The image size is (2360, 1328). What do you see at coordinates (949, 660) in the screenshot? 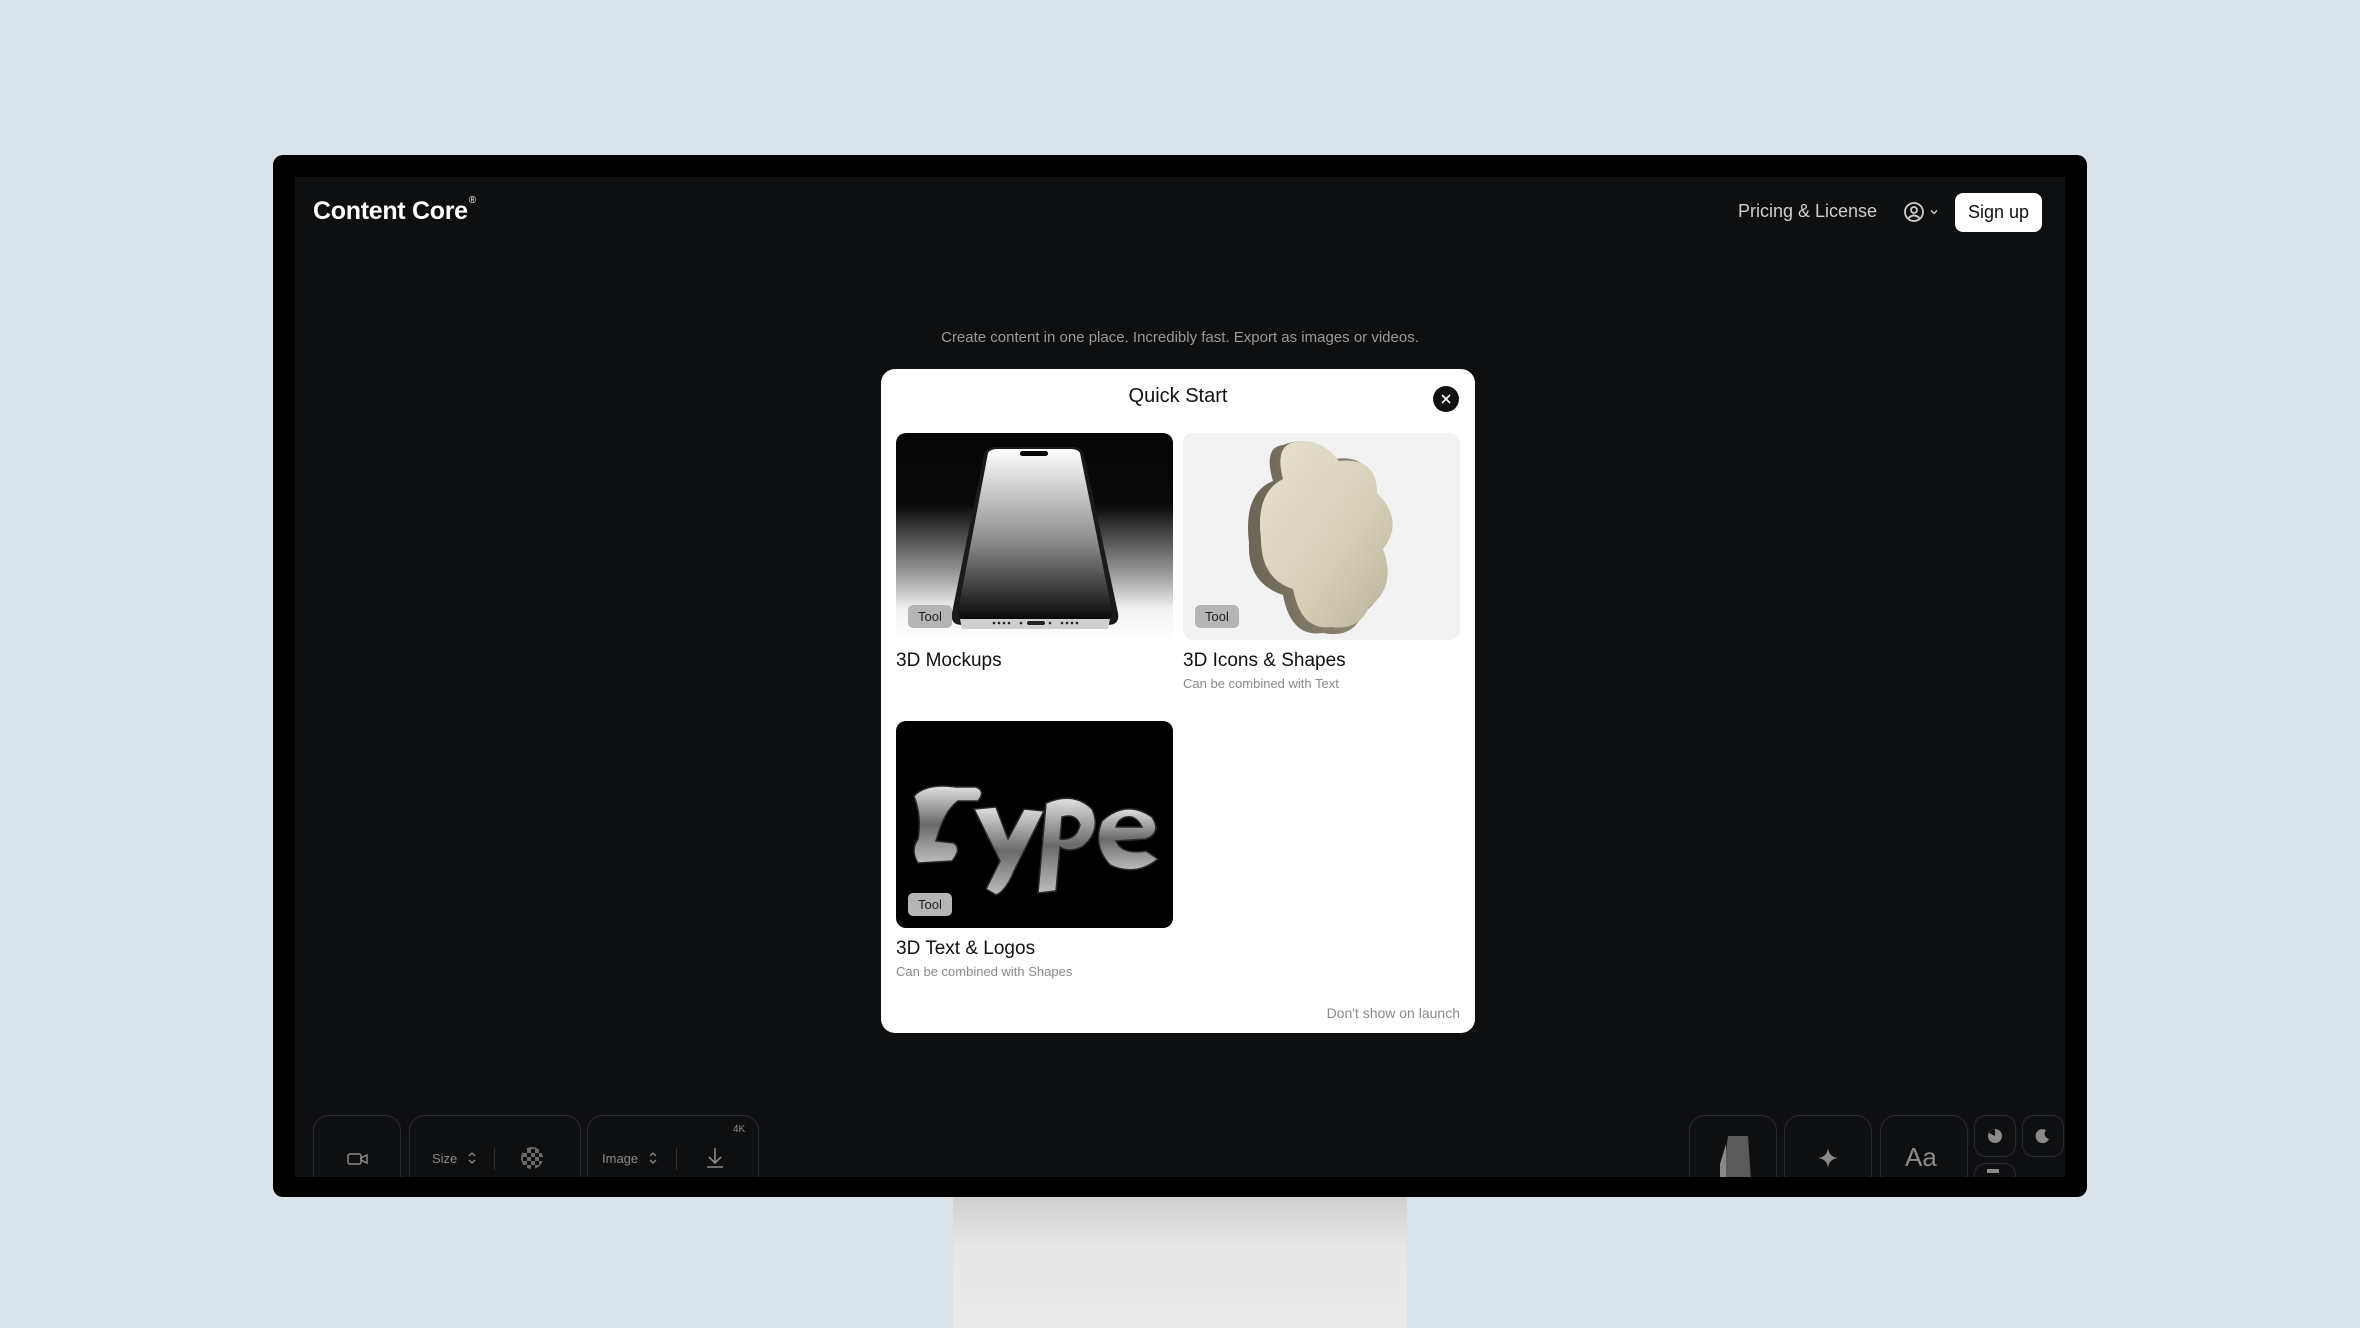
I see `card-title: 3D Mockups` at bounding box center [949, 660].